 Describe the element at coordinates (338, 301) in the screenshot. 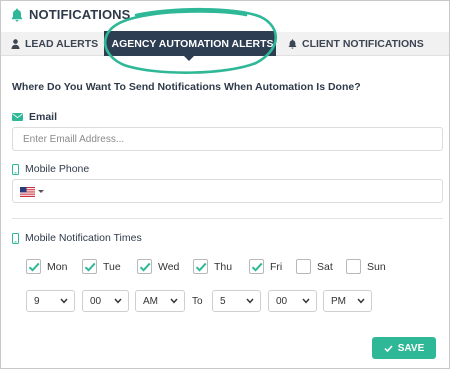

I see `end-period-value: PM` at that location.